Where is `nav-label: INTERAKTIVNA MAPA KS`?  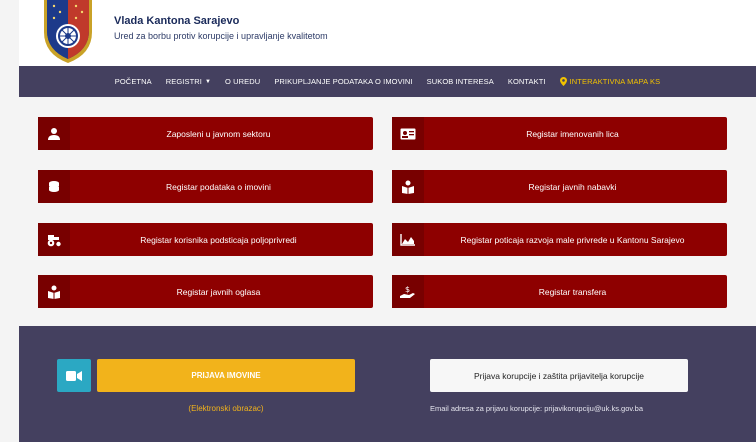
nav-label: INTERAKTIVNA MAPA KS is located at coordinates (615, 81).